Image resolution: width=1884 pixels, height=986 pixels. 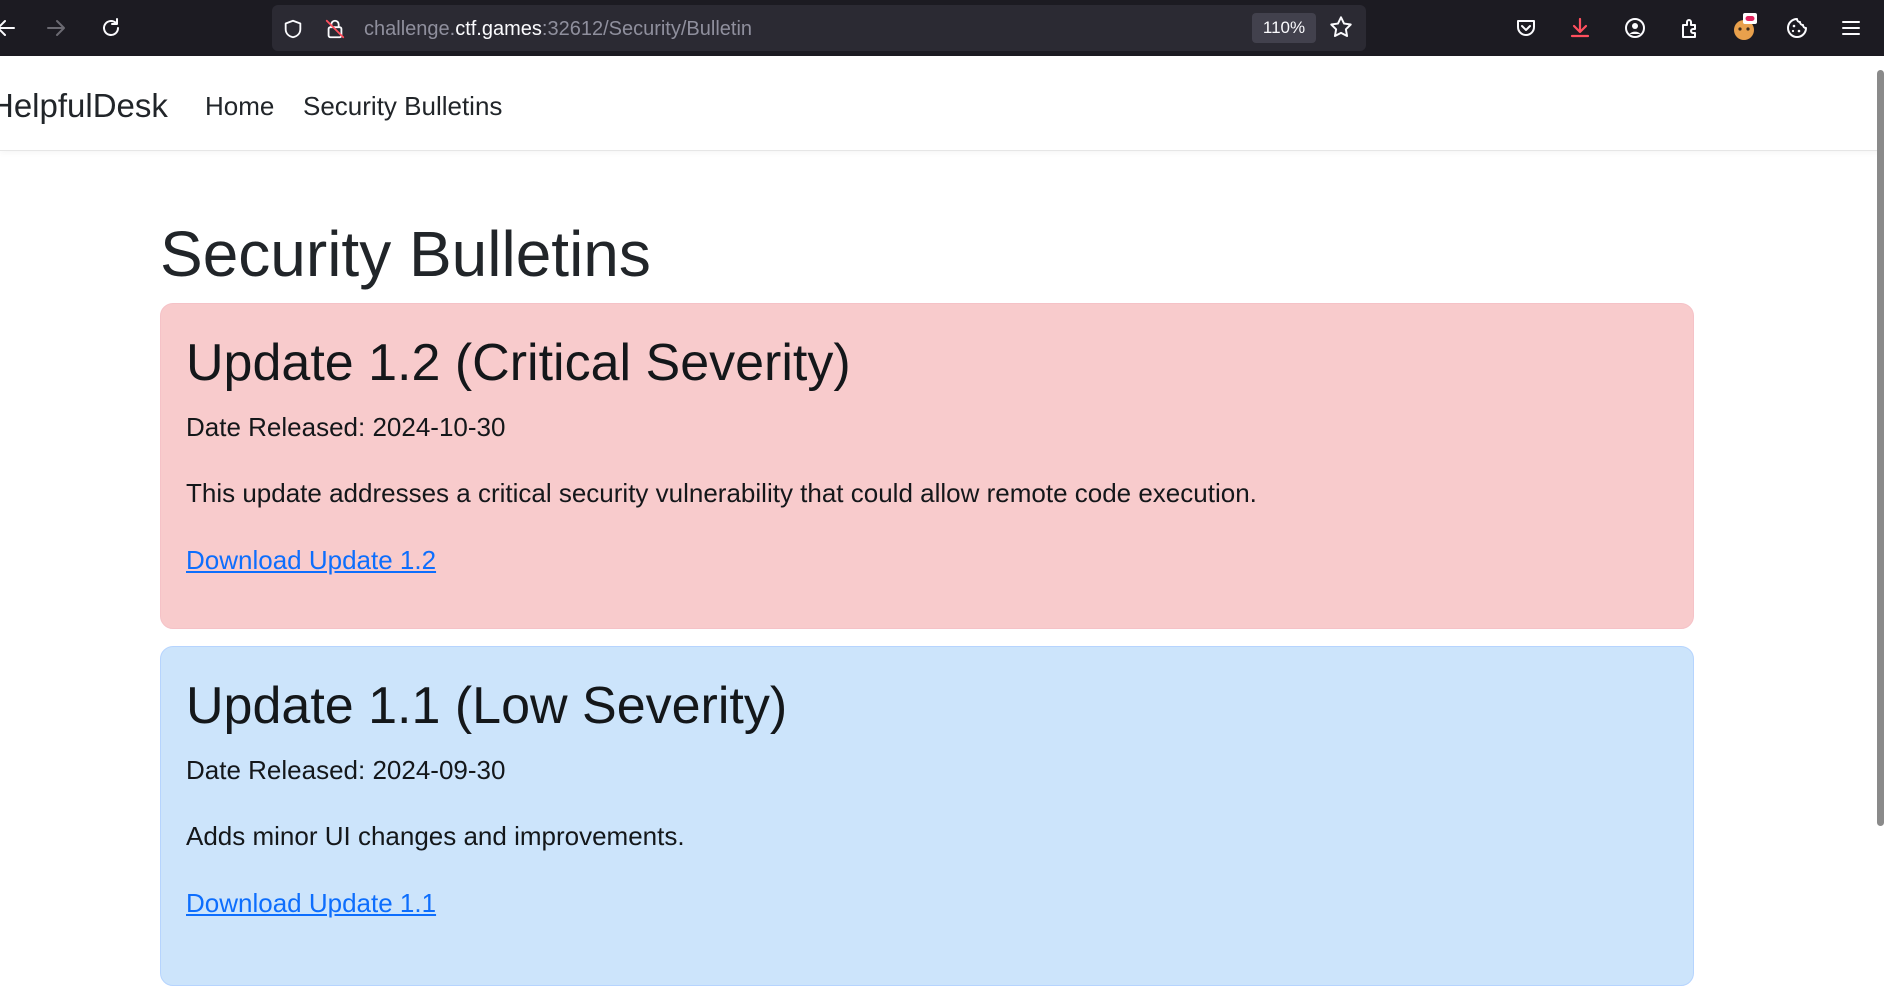 I want to click on url-host: ctf.games, so click(x=498, y=29).